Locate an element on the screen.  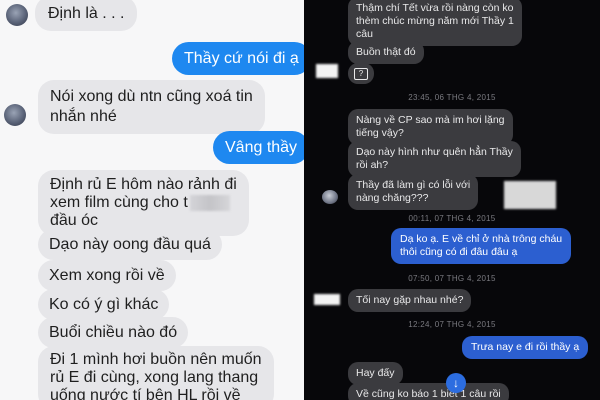
outgoing-message: Vâng thầy is located at coordinates (258, 147).